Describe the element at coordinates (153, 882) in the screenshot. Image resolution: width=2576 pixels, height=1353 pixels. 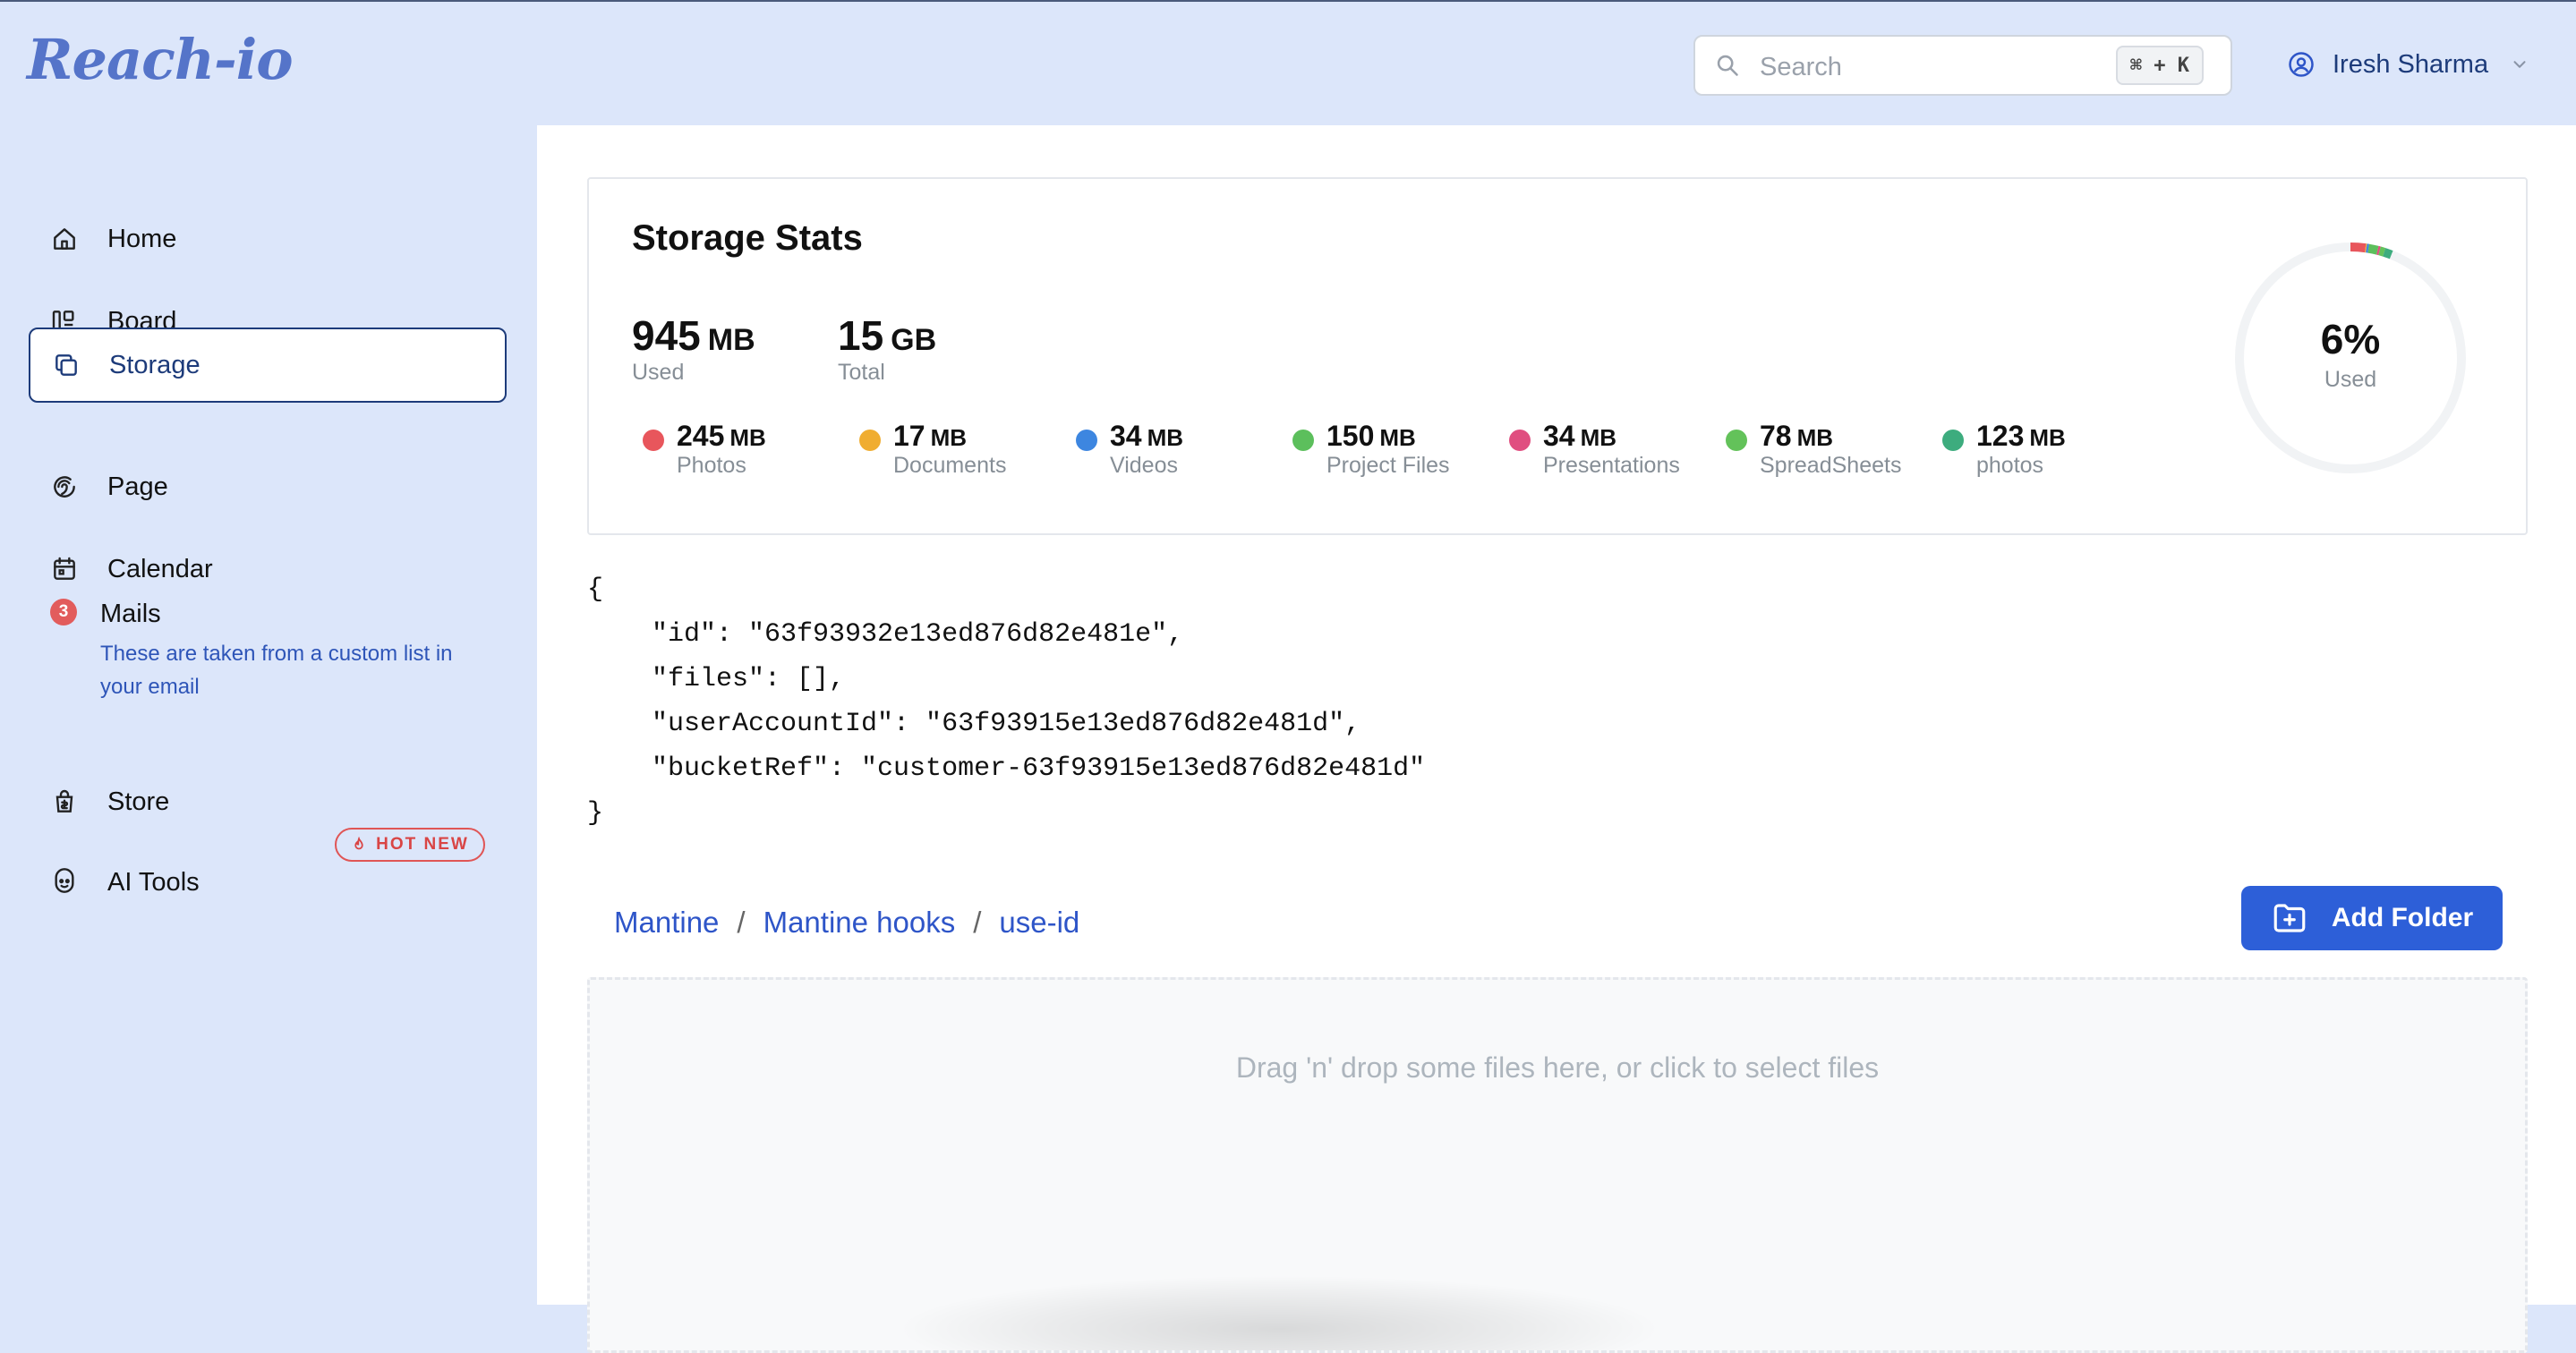
I see `sidebar-item-label: AI Tools` at that location.